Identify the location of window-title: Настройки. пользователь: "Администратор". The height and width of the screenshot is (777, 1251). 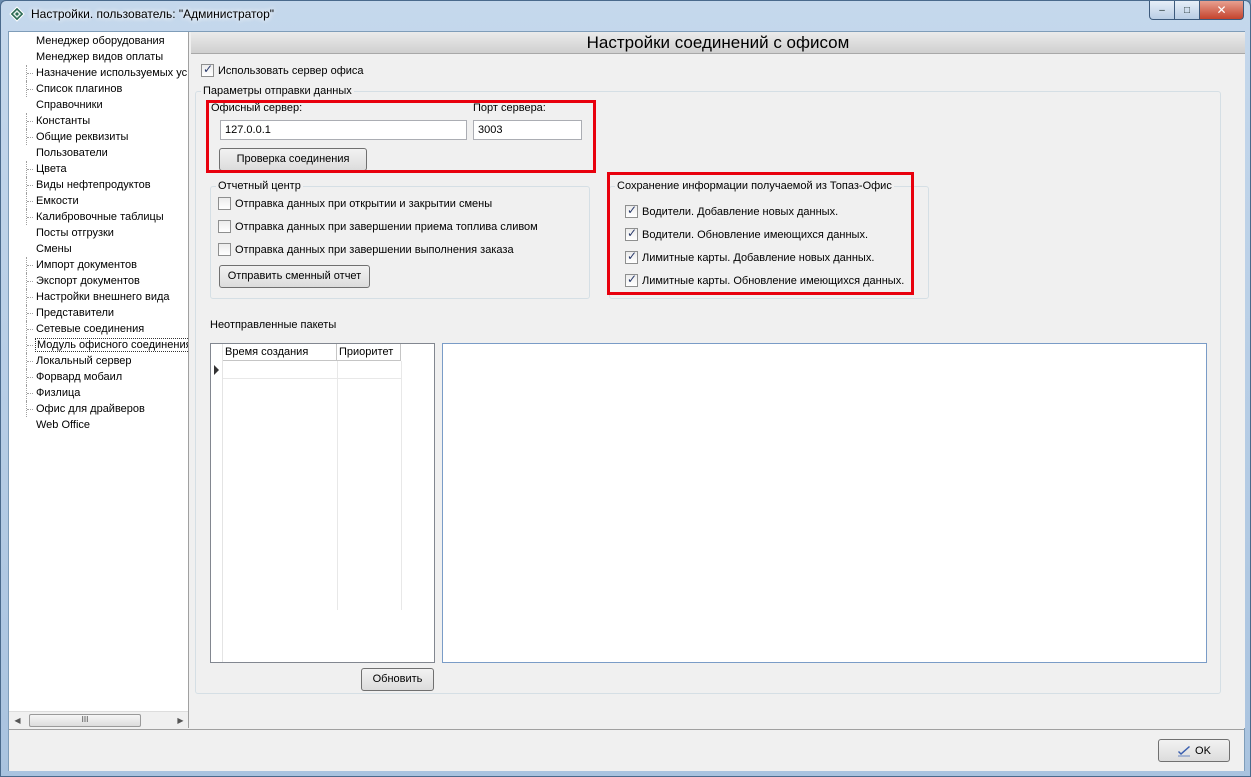
(153, 14).